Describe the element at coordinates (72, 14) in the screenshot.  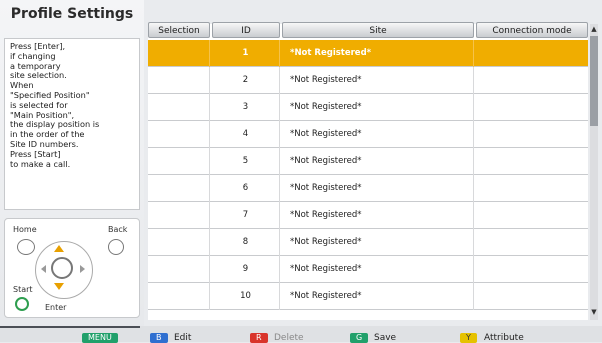
I see `page-title: Profile Settings` at that location.